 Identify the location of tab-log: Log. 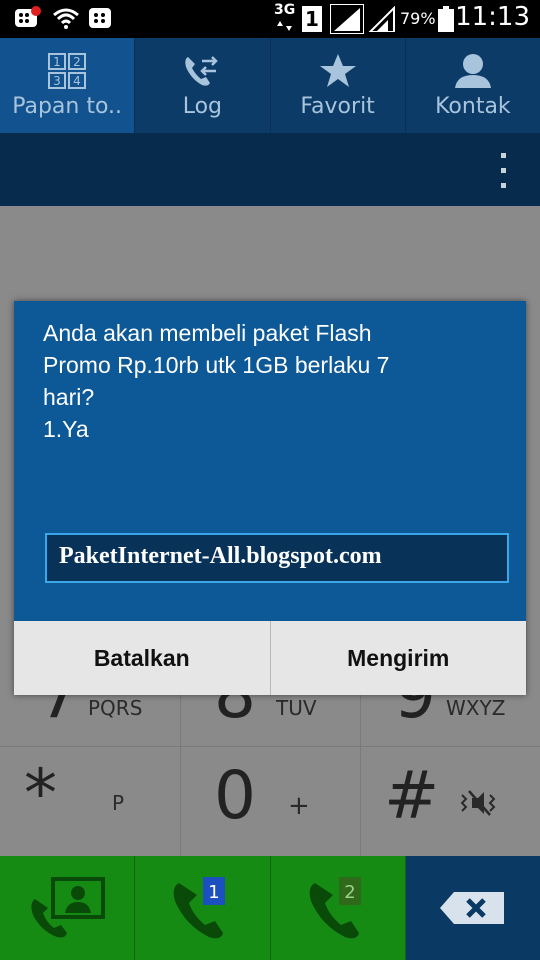
(203, 85).